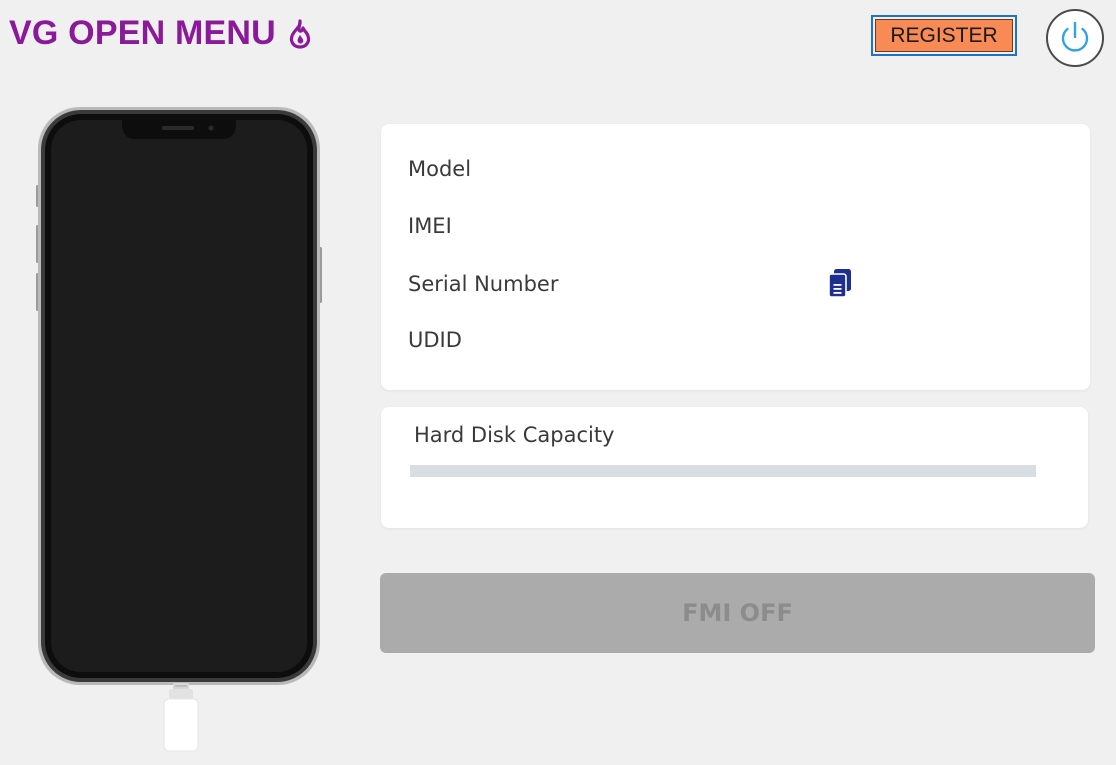 This screenshot has height=765, width=1116. Describe the element at coordinates (430, 226) in the screenshot. I see `imei-label: IMEI` at that location.